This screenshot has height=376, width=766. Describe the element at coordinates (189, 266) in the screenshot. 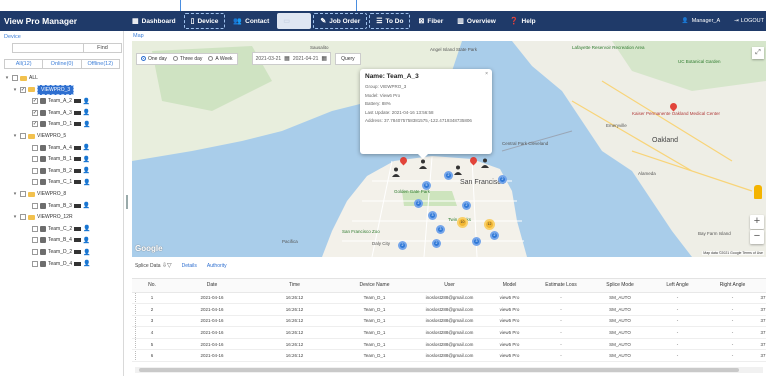

I see `tab-details: Details` at that location.